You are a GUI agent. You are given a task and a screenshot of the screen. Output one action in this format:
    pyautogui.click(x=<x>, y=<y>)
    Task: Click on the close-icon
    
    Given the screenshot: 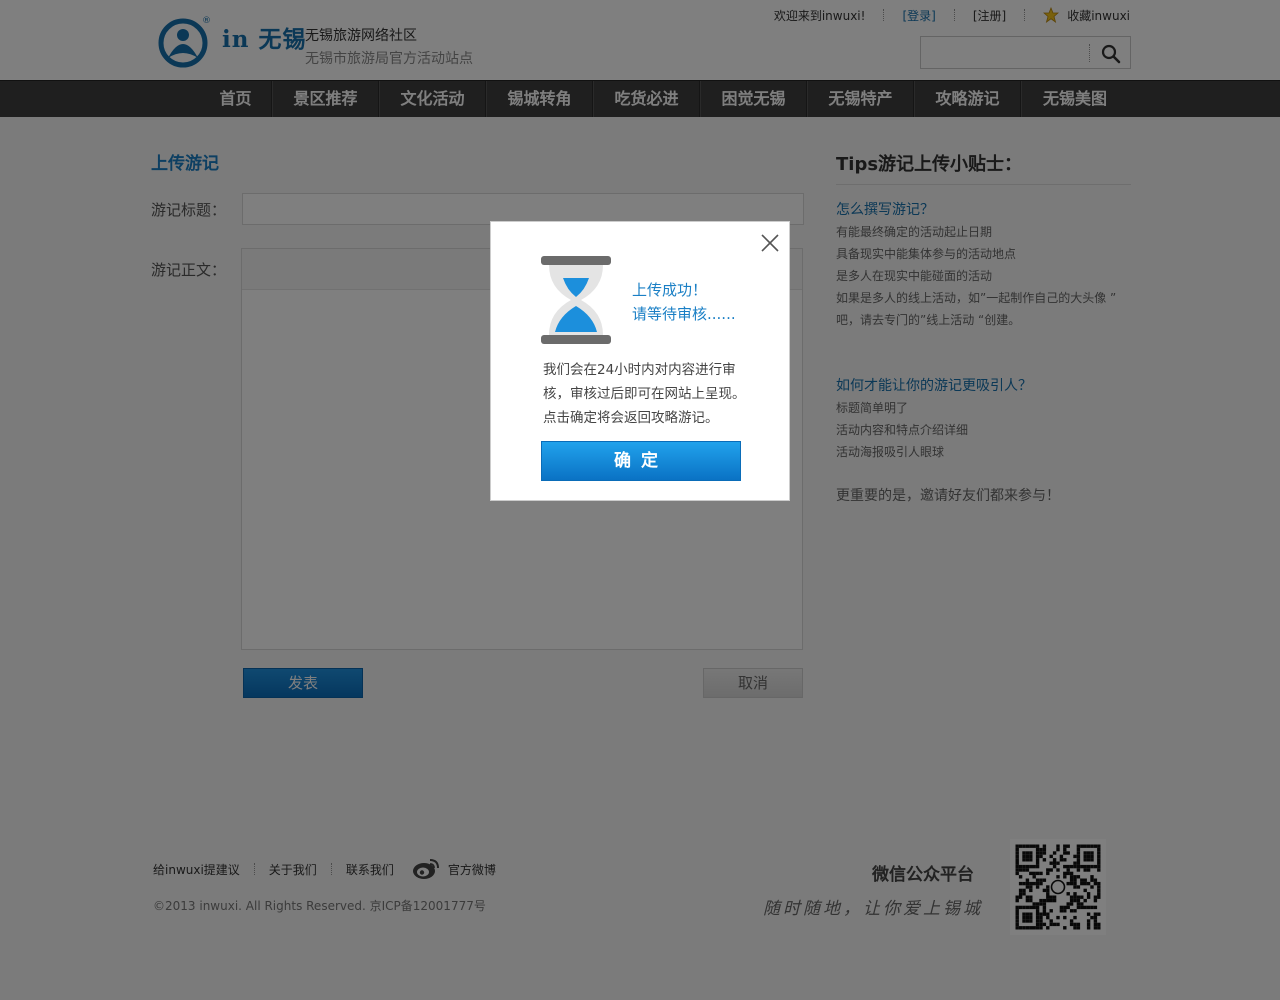 What is the action you would take?
    pyautogui.click(x=770, y=243)
    